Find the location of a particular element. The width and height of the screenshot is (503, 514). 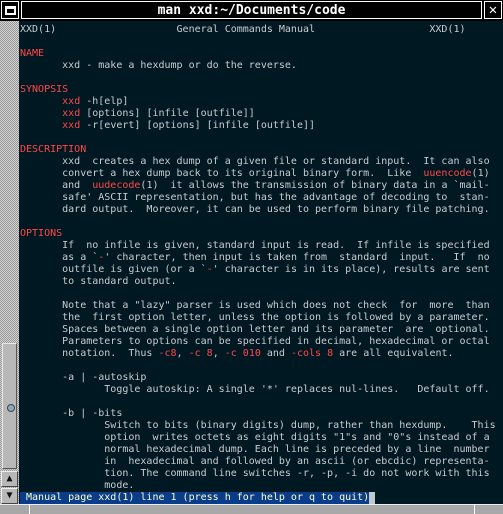

scroll-down-button: ▼ is located at coordinates (9, 496).